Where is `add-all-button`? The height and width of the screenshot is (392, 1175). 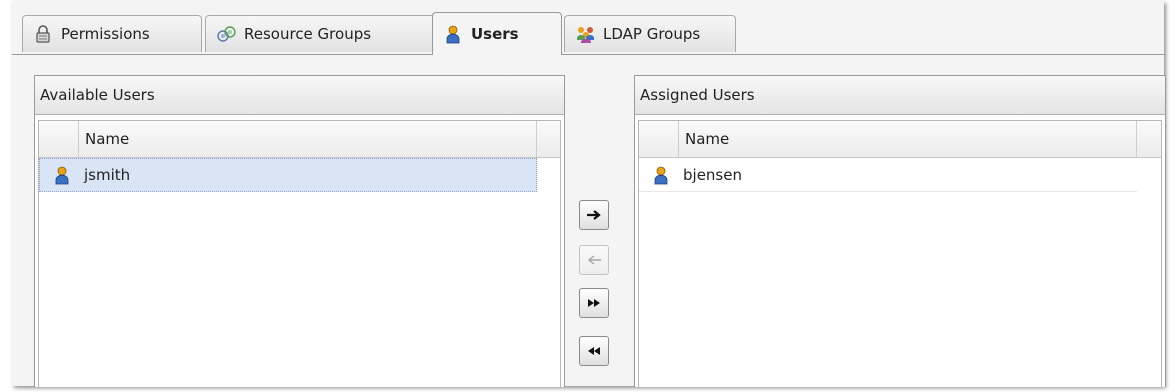
add-all-button is located at coordinates (594, 303).